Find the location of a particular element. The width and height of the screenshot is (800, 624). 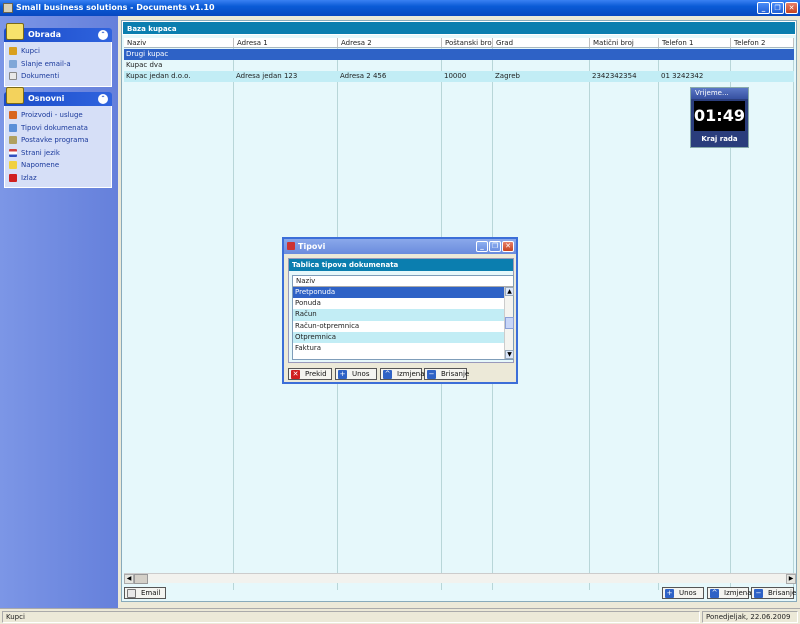

column-header: Matični broj is located at coordinates (624, 42).